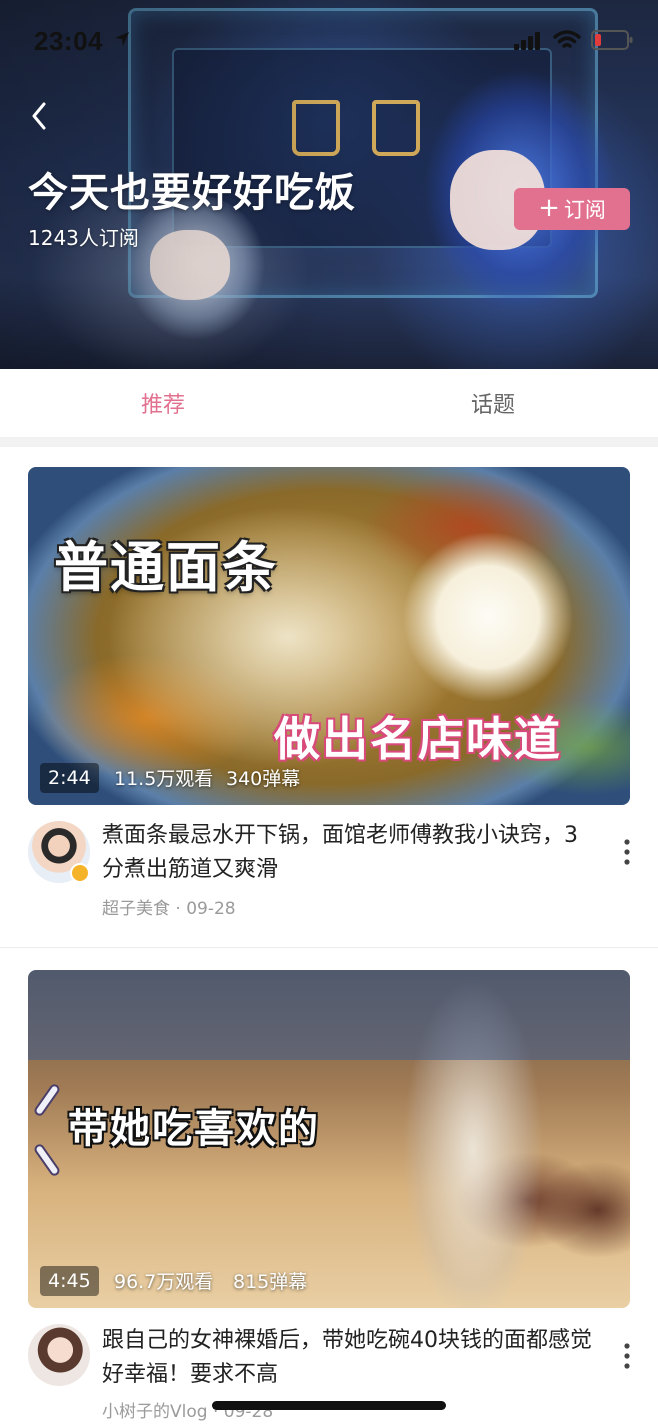  I want to click on status-time: 23:04, so click(68, 41).